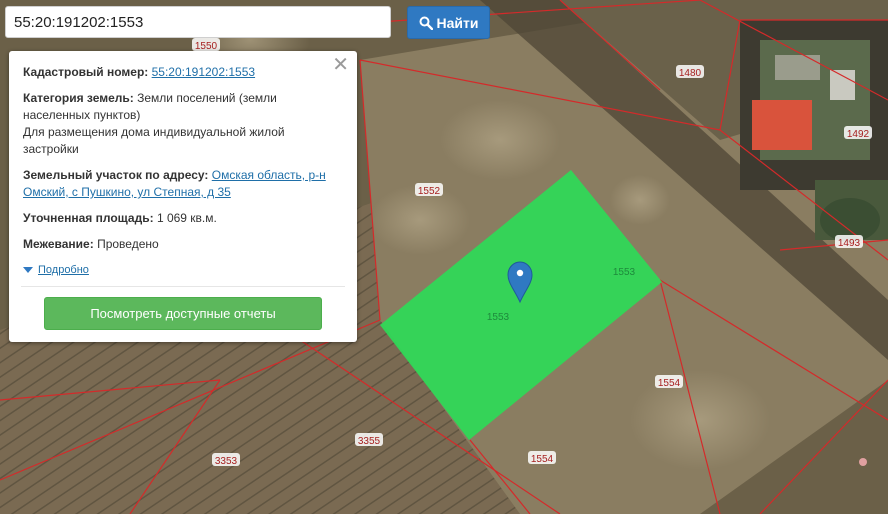  Describe the element at coordinates (186, 218) in the screenshot. I see `area-value: 1 069 кв.м.` at that location.